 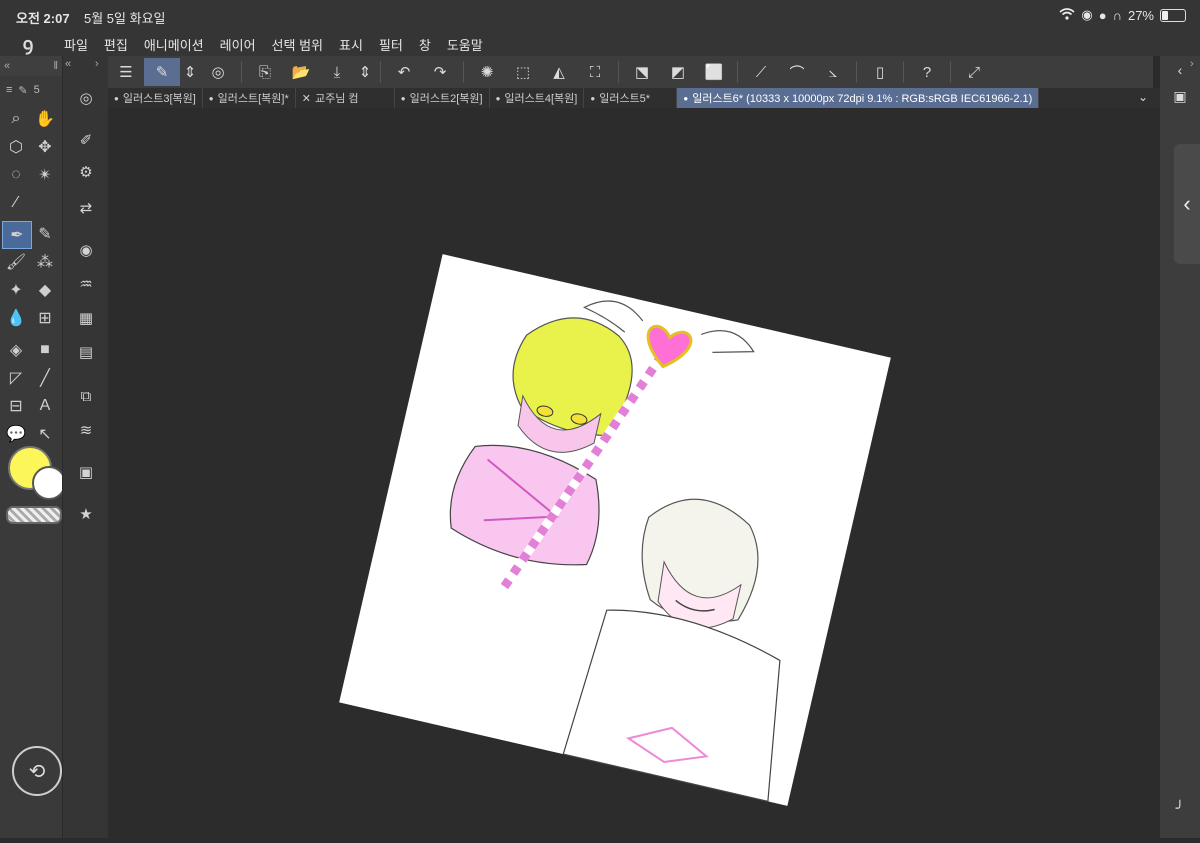 I want to click on transform-icon: ⛶, so click(x=595, y=72).